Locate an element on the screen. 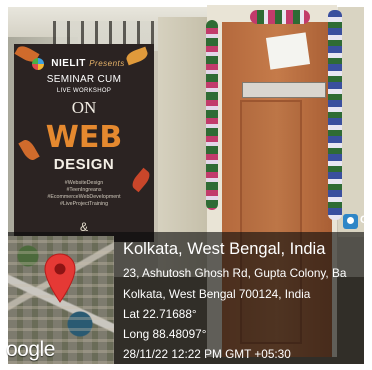 This screenshot has height=370, width=372. app-badge: G is located at coordinates (352, 222).